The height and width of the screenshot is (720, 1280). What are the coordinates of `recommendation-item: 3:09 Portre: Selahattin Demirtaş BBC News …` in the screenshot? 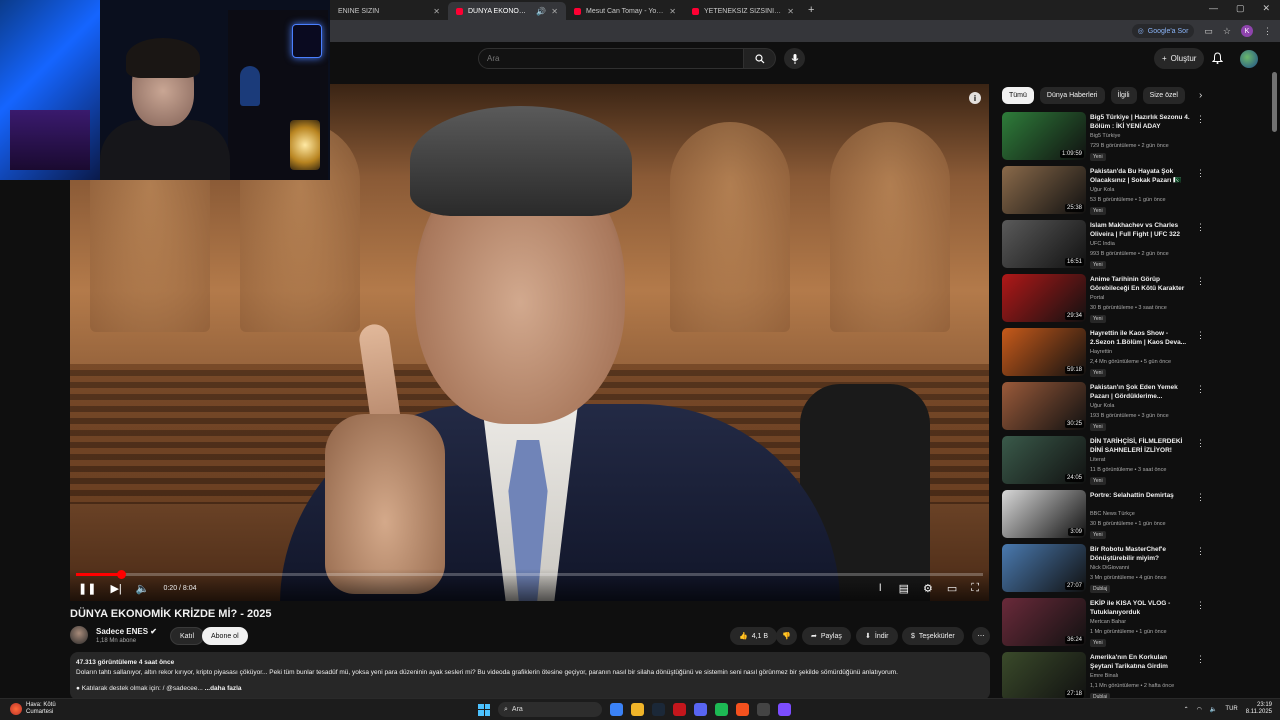 It's located at (1104, 517).